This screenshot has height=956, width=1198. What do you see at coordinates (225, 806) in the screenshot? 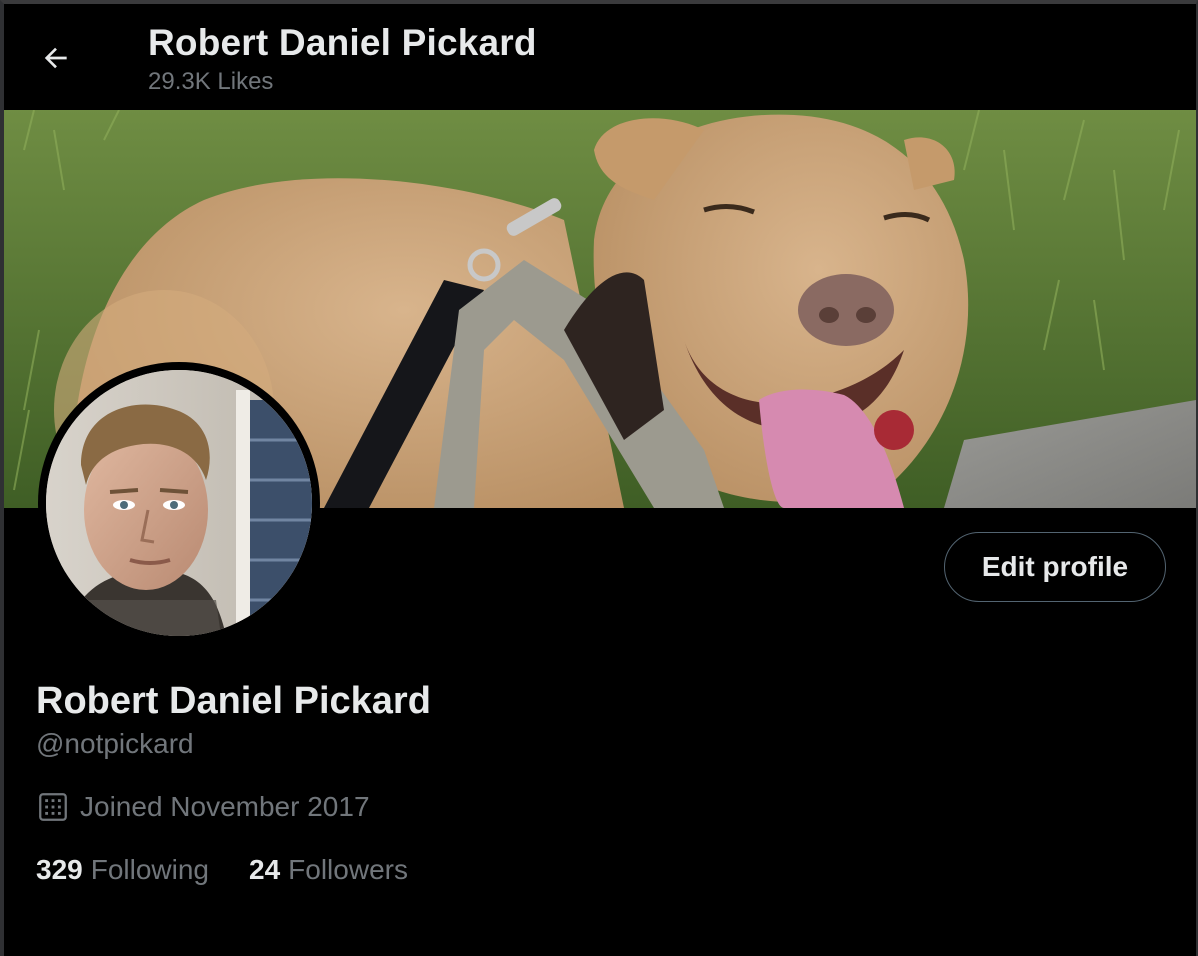
I see `joined-text: Joined November 2017` at bounding box center [225, 806].